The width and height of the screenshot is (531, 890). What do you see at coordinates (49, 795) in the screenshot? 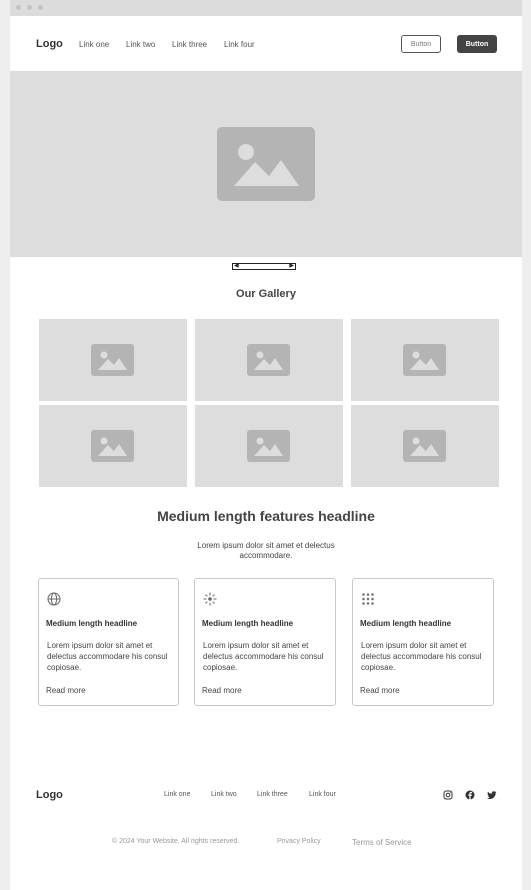
I see `footer-logo: Logo` at bounding box center [49, 795].